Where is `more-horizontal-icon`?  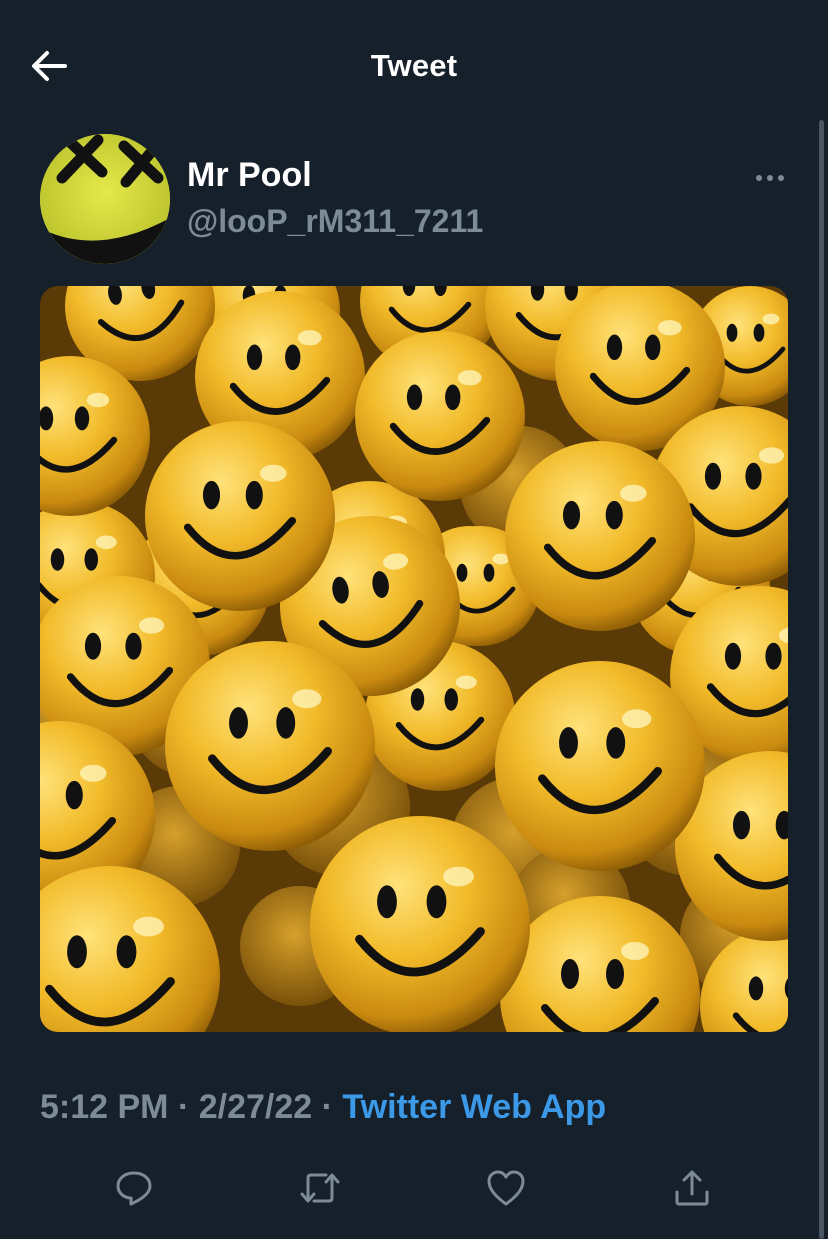 more-horizontal-icon is located at coordinates (770, 178).